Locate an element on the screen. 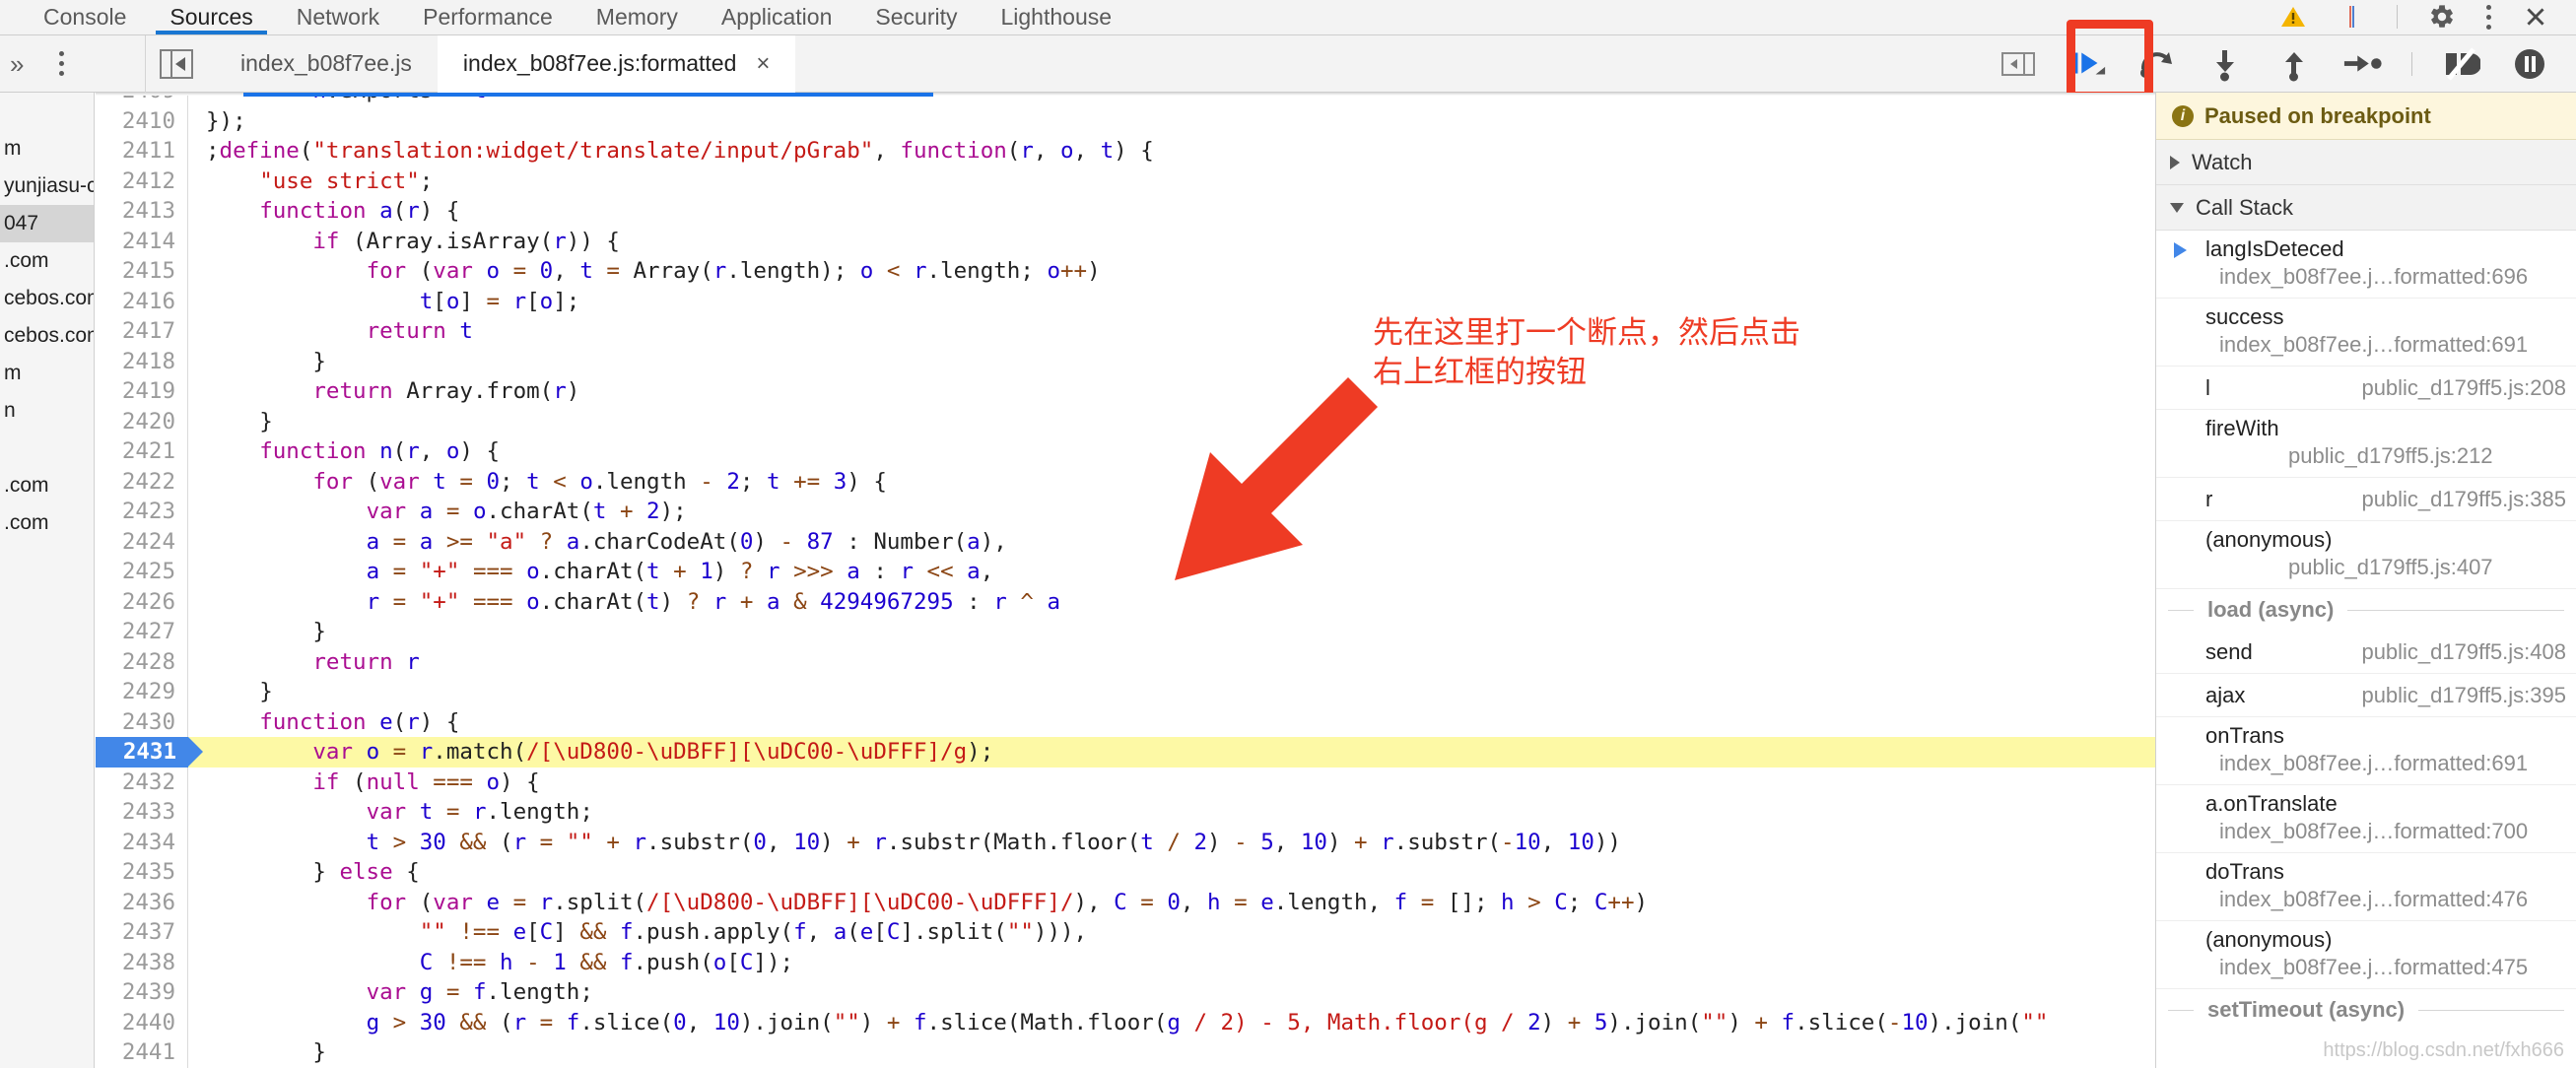 Image resolution: width=2576 pixels, height=1068 pixels. warning-icon is located at coordinates (2293, 17).